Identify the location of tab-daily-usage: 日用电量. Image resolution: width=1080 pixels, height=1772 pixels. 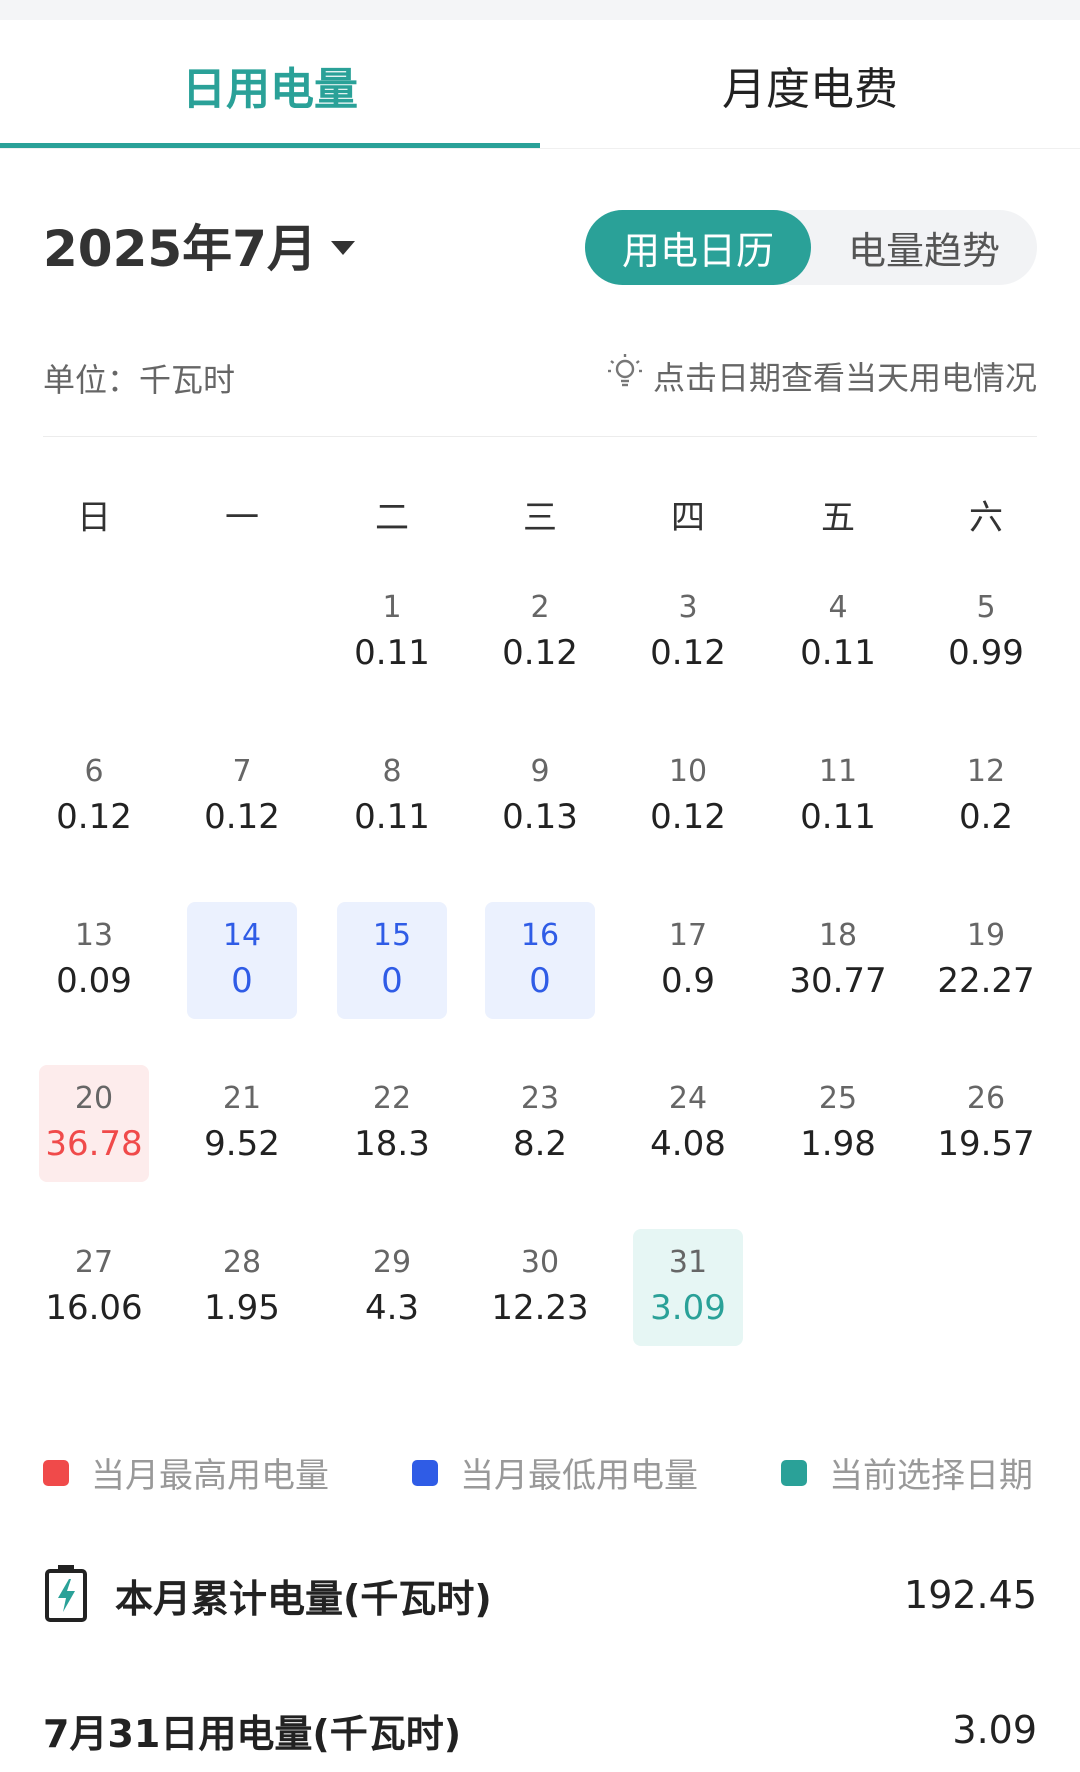
(270, 85).